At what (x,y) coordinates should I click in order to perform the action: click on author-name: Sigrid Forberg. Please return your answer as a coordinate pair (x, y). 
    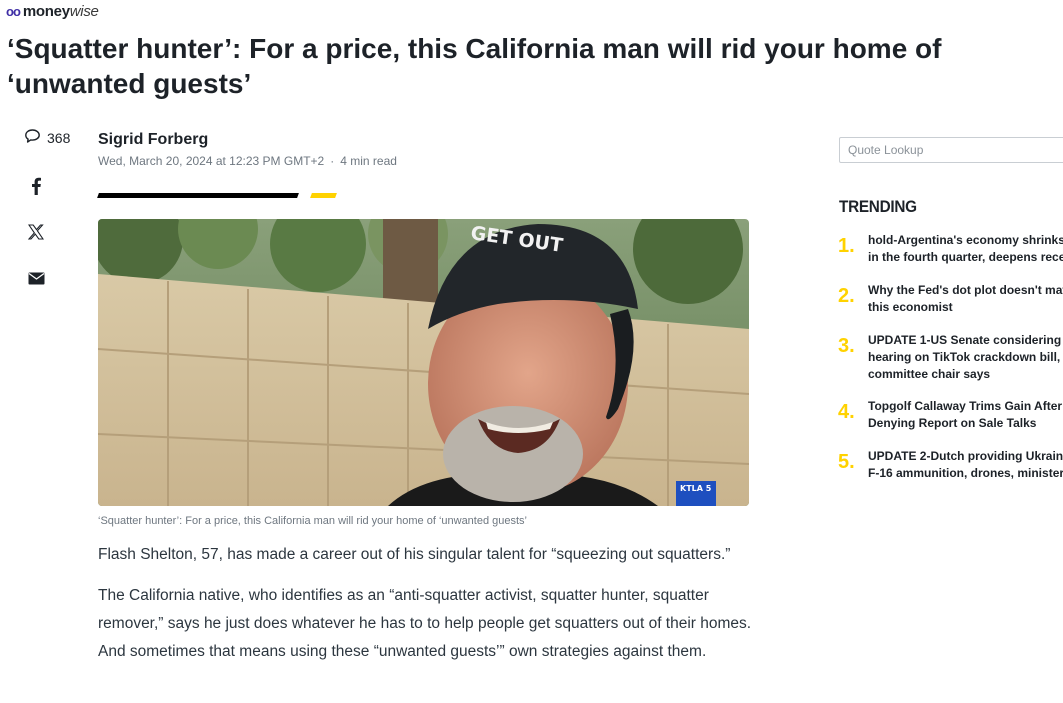
    Looking at the image, I should click on (247, 140).